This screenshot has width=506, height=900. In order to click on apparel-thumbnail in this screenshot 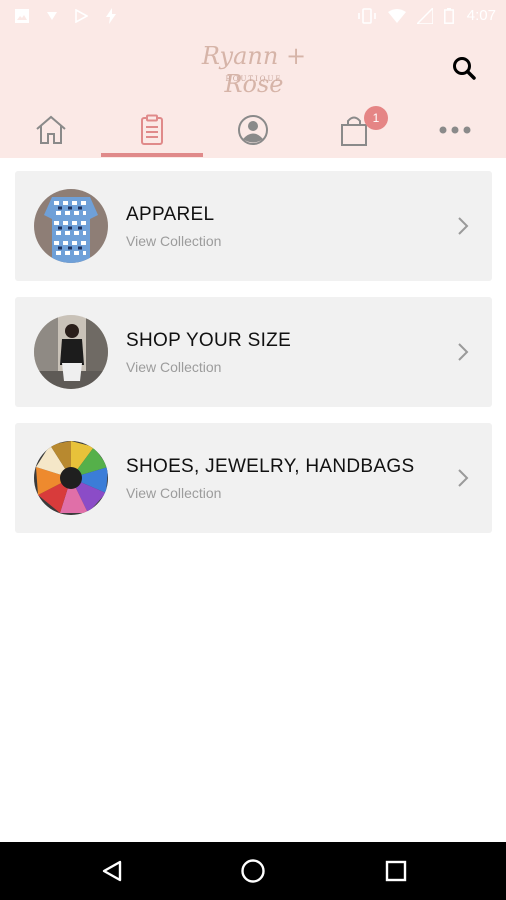, I will do `click(71, 226)`.